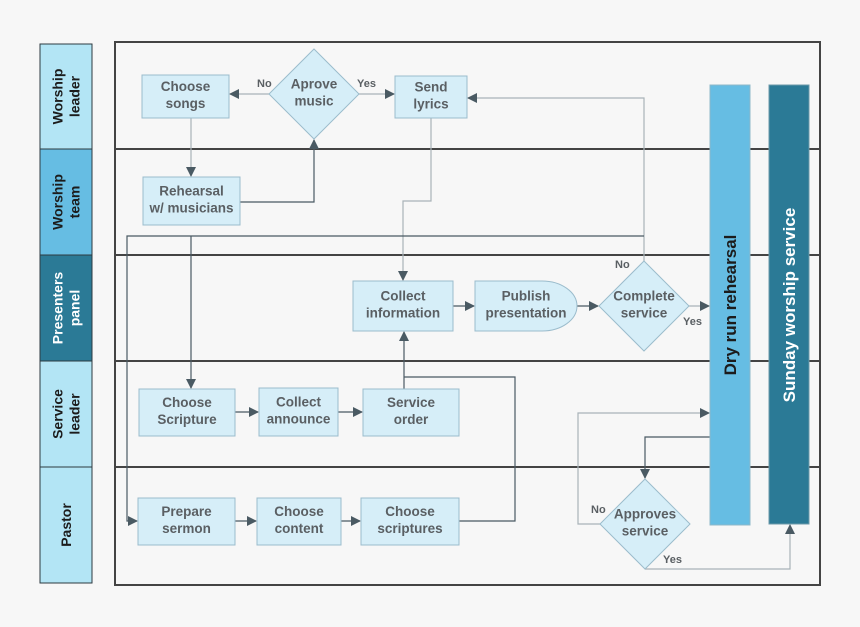 This screenshot has width=860, height=627. I want to click on node-choose-scripture-label-line: Choose, so click(187, 402).